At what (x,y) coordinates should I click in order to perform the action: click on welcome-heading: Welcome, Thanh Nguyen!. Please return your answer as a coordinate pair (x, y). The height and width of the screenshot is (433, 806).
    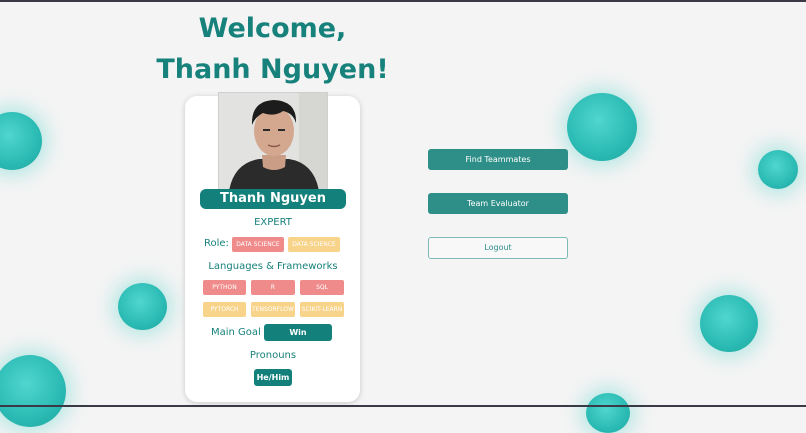
    Looking at the image, I should click on (272, 49).